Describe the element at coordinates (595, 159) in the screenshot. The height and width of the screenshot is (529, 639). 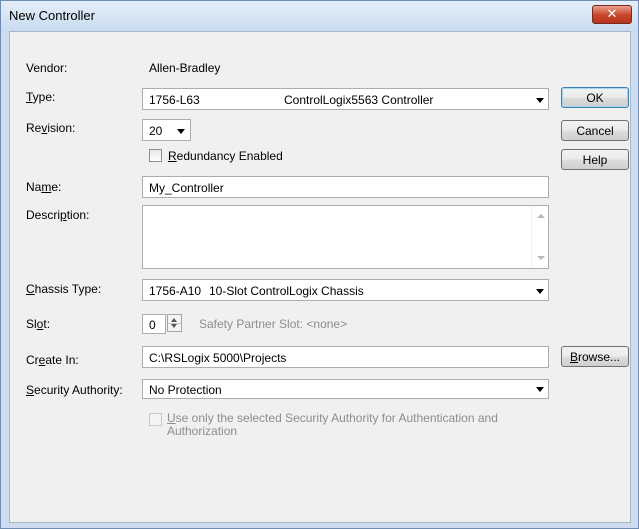
I see `help-button: Help` at that location.